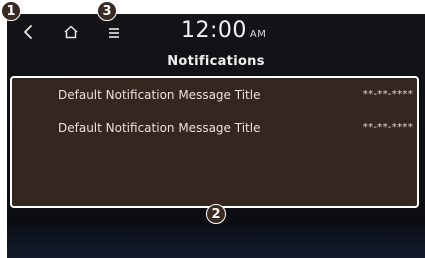 This screenshot has width=425, height=258. Describe the element at coordinates (214, 30) in the screenshot. I see `clock-time: 12:00` at that location.